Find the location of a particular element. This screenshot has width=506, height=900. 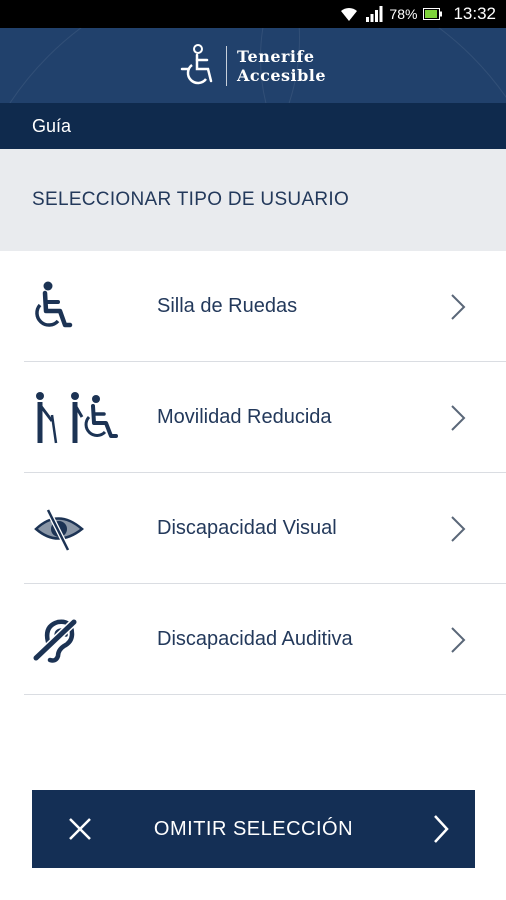

omit-selection-button: OMITIR SELECCIÓN is located at coordinates (253, 829).